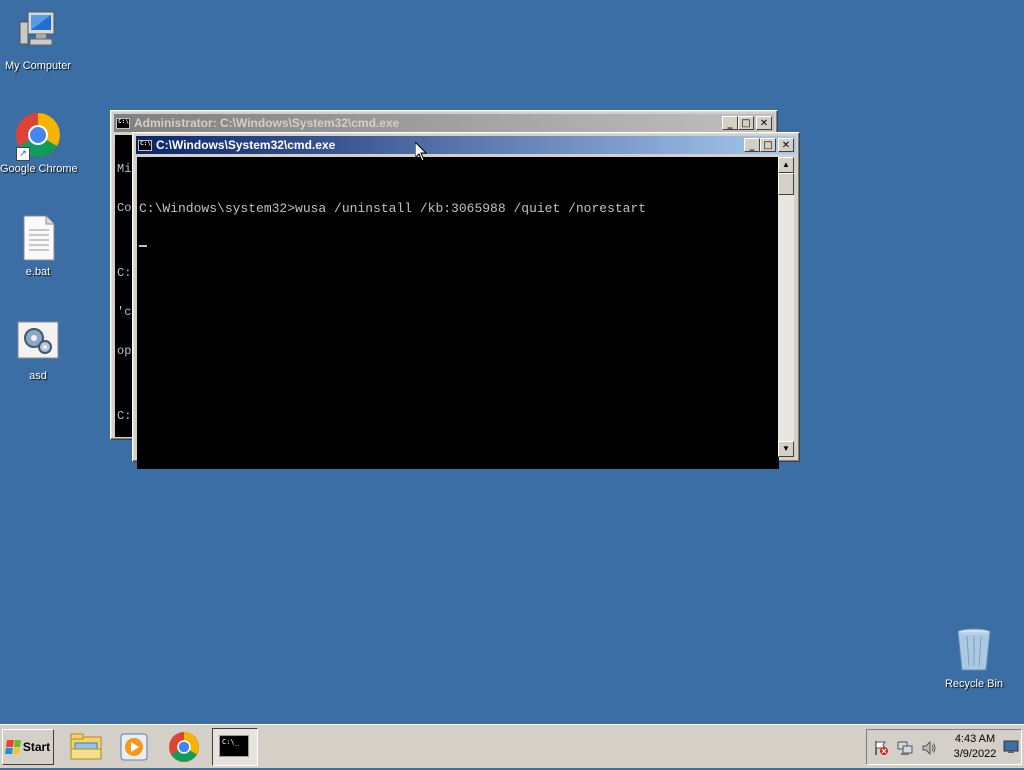 This screenshot has height=770, width=1024. Describe the element at coordinates (975, 754) in the screenshot. I see `clock-date: 3/9/2022` at that location.